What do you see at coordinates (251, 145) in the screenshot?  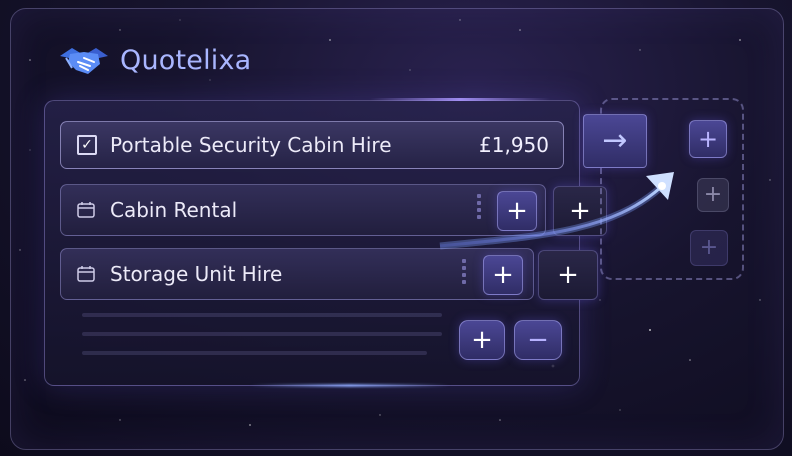 I see `line-item-label: Portable Security Cabin Hire` at bounding box center [251, 145].